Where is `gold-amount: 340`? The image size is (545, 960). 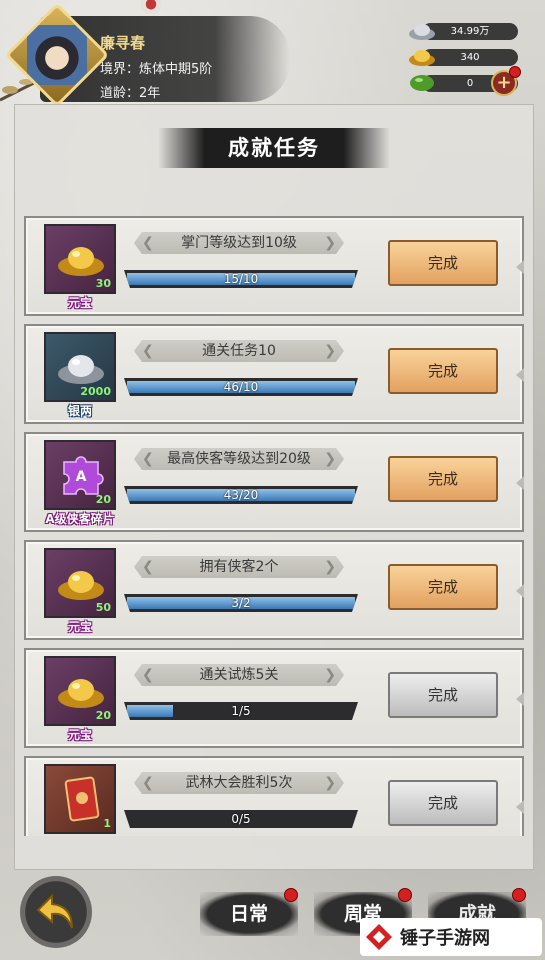 gold-amount: 340 is located at coordinates (470, 57).